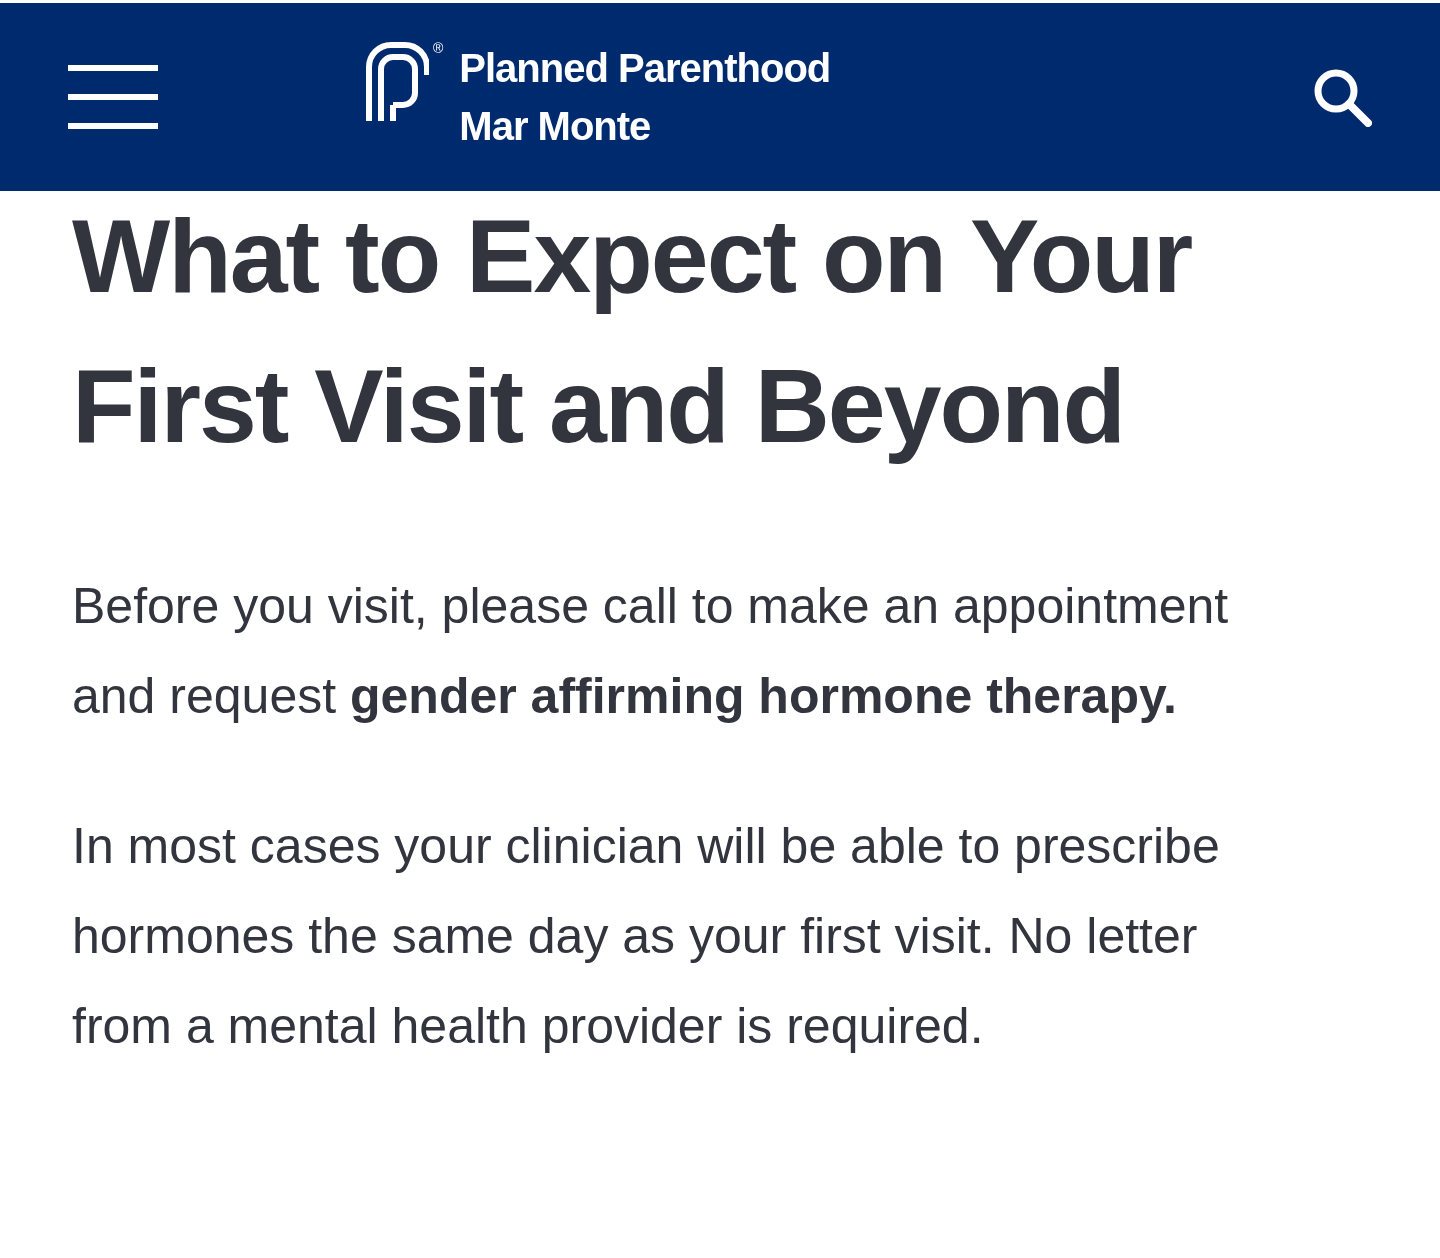 The image size is (1440, 1258). Describe the element at coordinates (651, 651) in the screenshot. I see `body-paragraph: Before you visit, please call to make an appointment and request gender affirming hormone therapy.` at that location.